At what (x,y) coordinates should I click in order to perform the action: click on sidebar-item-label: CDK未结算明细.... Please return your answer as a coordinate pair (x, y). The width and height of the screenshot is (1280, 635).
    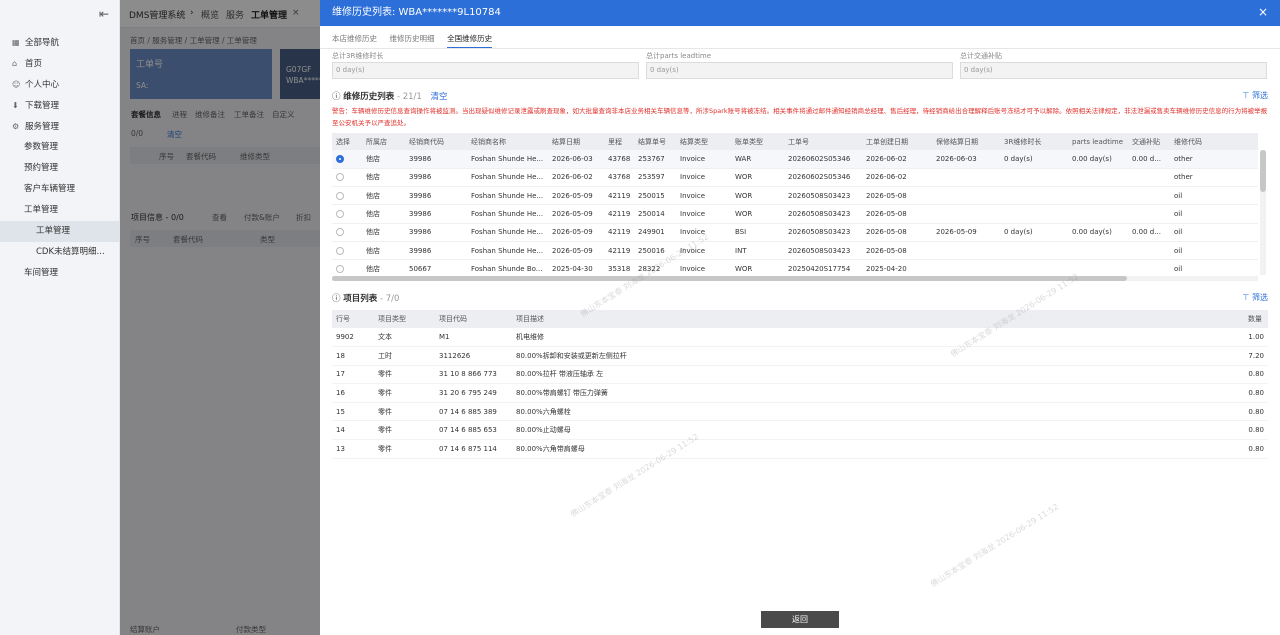
    Looking at the image, I should click on (70, 252).